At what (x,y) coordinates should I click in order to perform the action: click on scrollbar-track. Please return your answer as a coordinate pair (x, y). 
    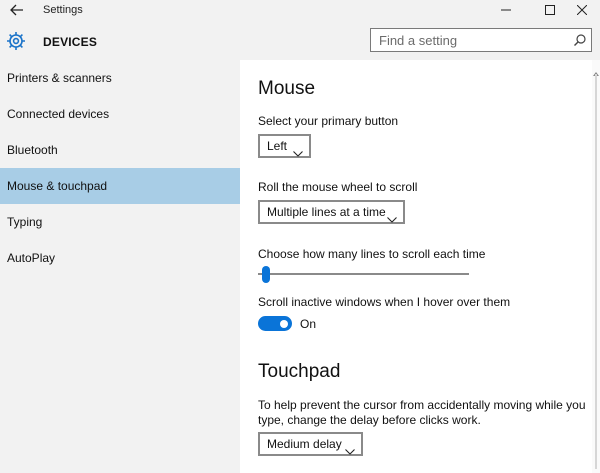
    Looking at the image, I should click on (596, 271).